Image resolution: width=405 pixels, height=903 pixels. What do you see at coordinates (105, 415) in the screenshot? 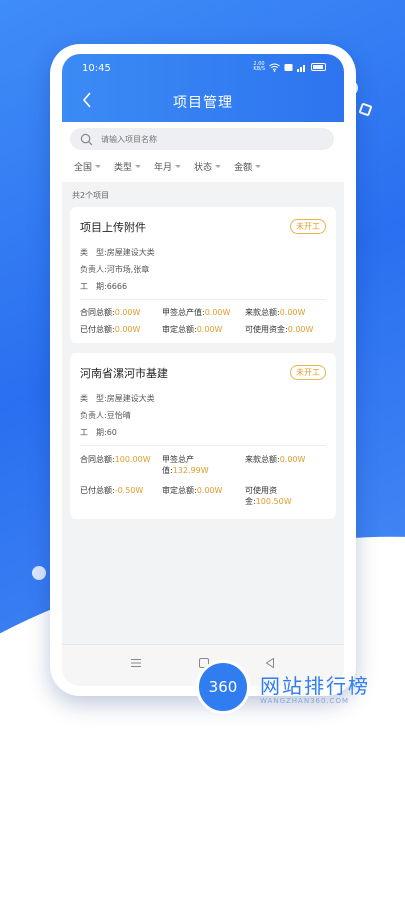
I see `project-owner: 负责人:豆怡晴` at bounding box center [105, 415].